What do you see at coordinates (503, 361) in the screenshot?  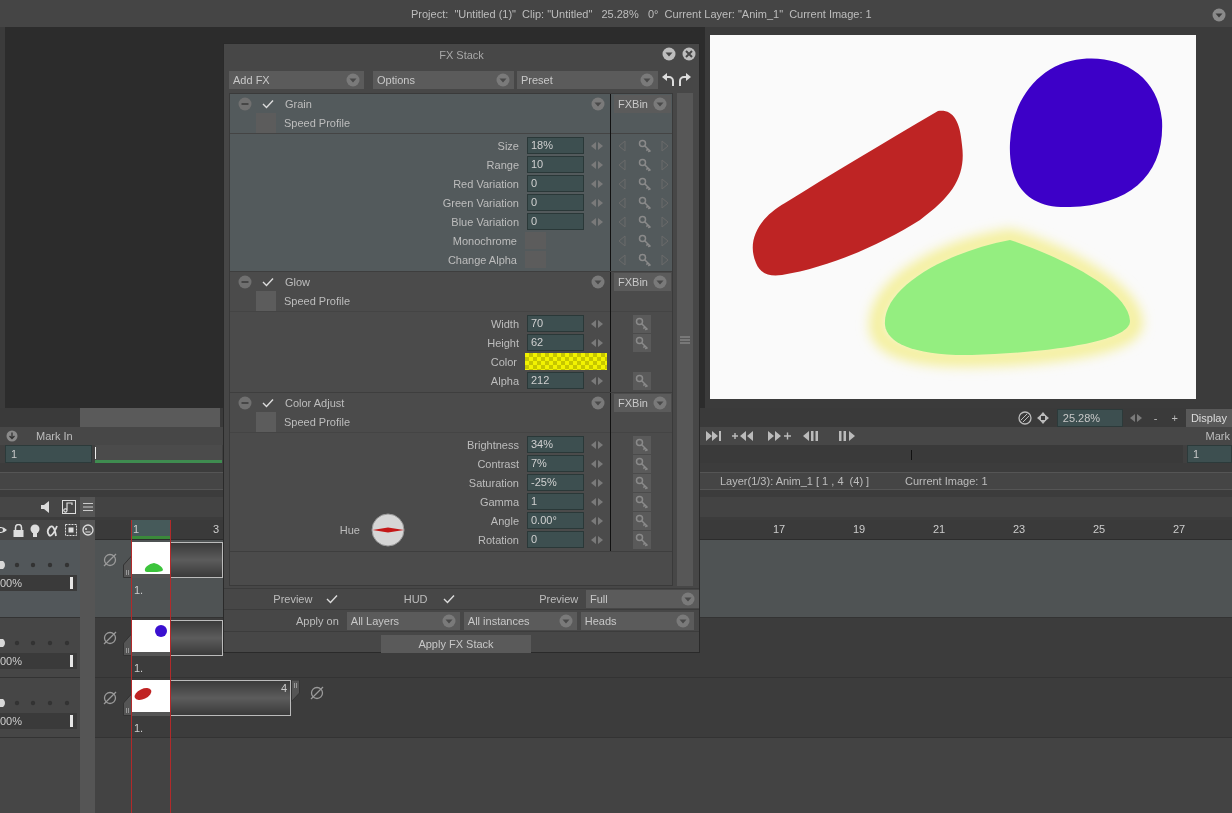 I see `param-label: Color` at bounding box center [503, 361].